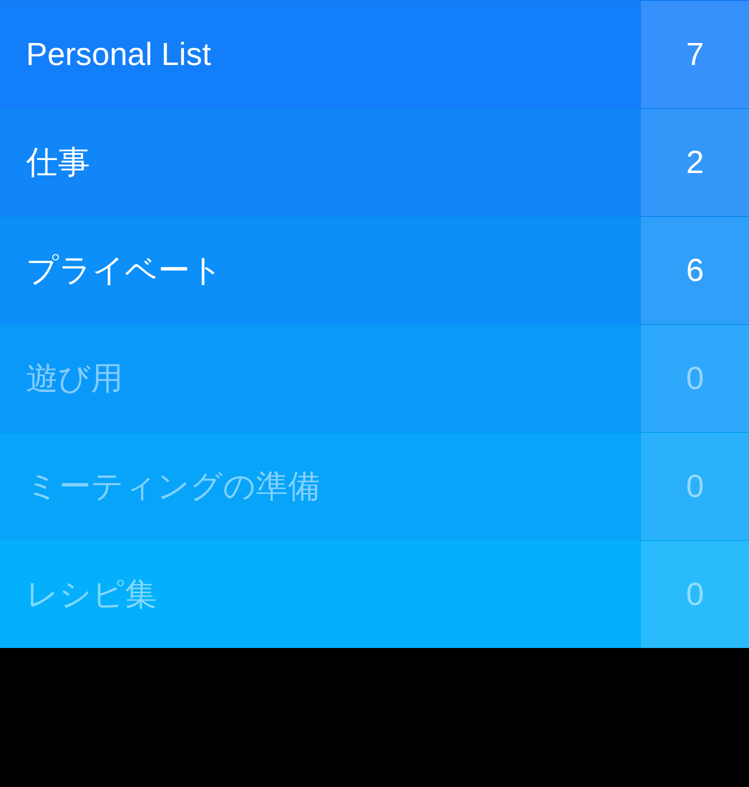 The width and height of the screenshot is (749, 787). What do you see at coordinates (695, 270) in the screenshot?
I see `item-count: 6` at bounding box center [695, 270].